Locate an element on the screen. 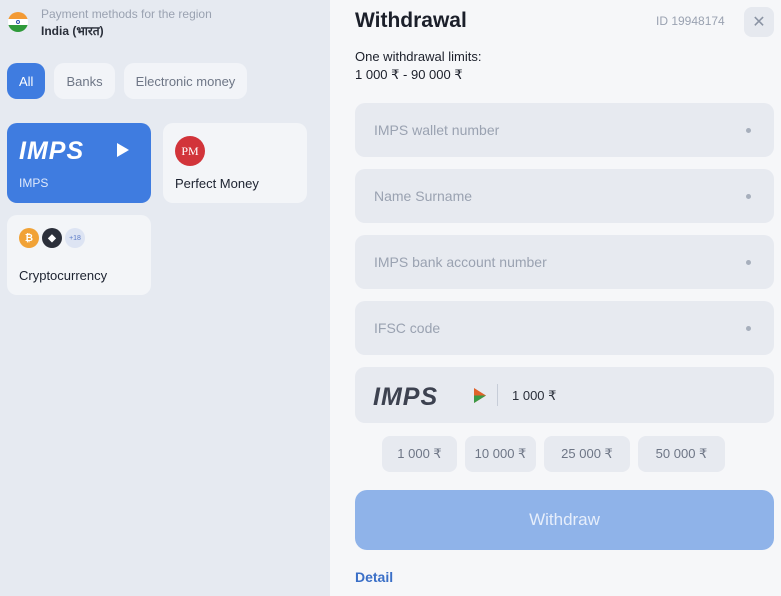  perfect-money-logo-icon: PM is located at coordinates (190, 151).